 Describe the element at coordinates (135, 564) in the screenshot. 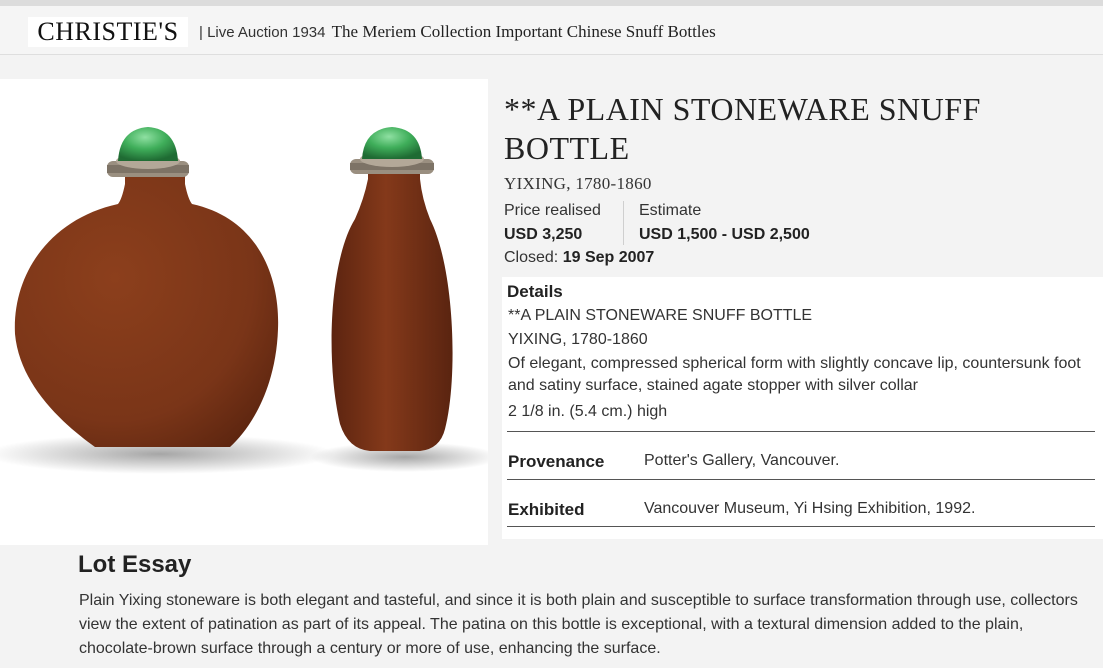

I see `lot-essay-heading: Lot Essay` at that location.